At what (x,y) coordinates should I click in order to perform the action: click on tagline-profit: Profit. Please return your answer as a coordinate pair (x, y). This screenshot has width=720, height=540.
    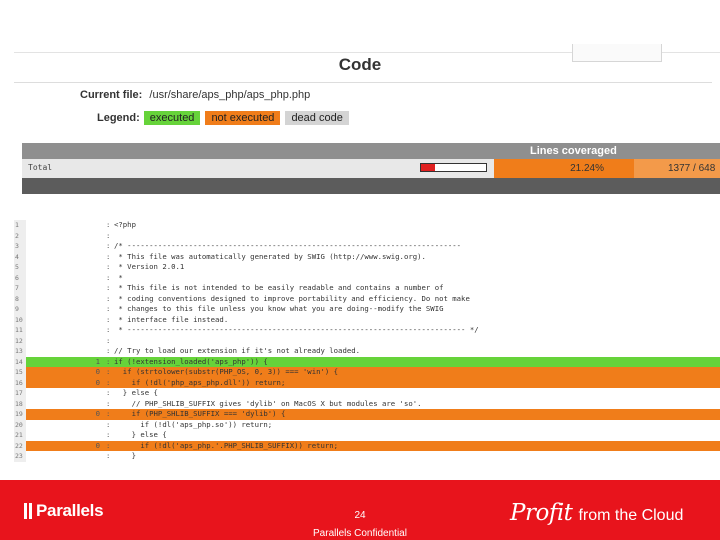
    Looking at the image, I should click on (541, 513).